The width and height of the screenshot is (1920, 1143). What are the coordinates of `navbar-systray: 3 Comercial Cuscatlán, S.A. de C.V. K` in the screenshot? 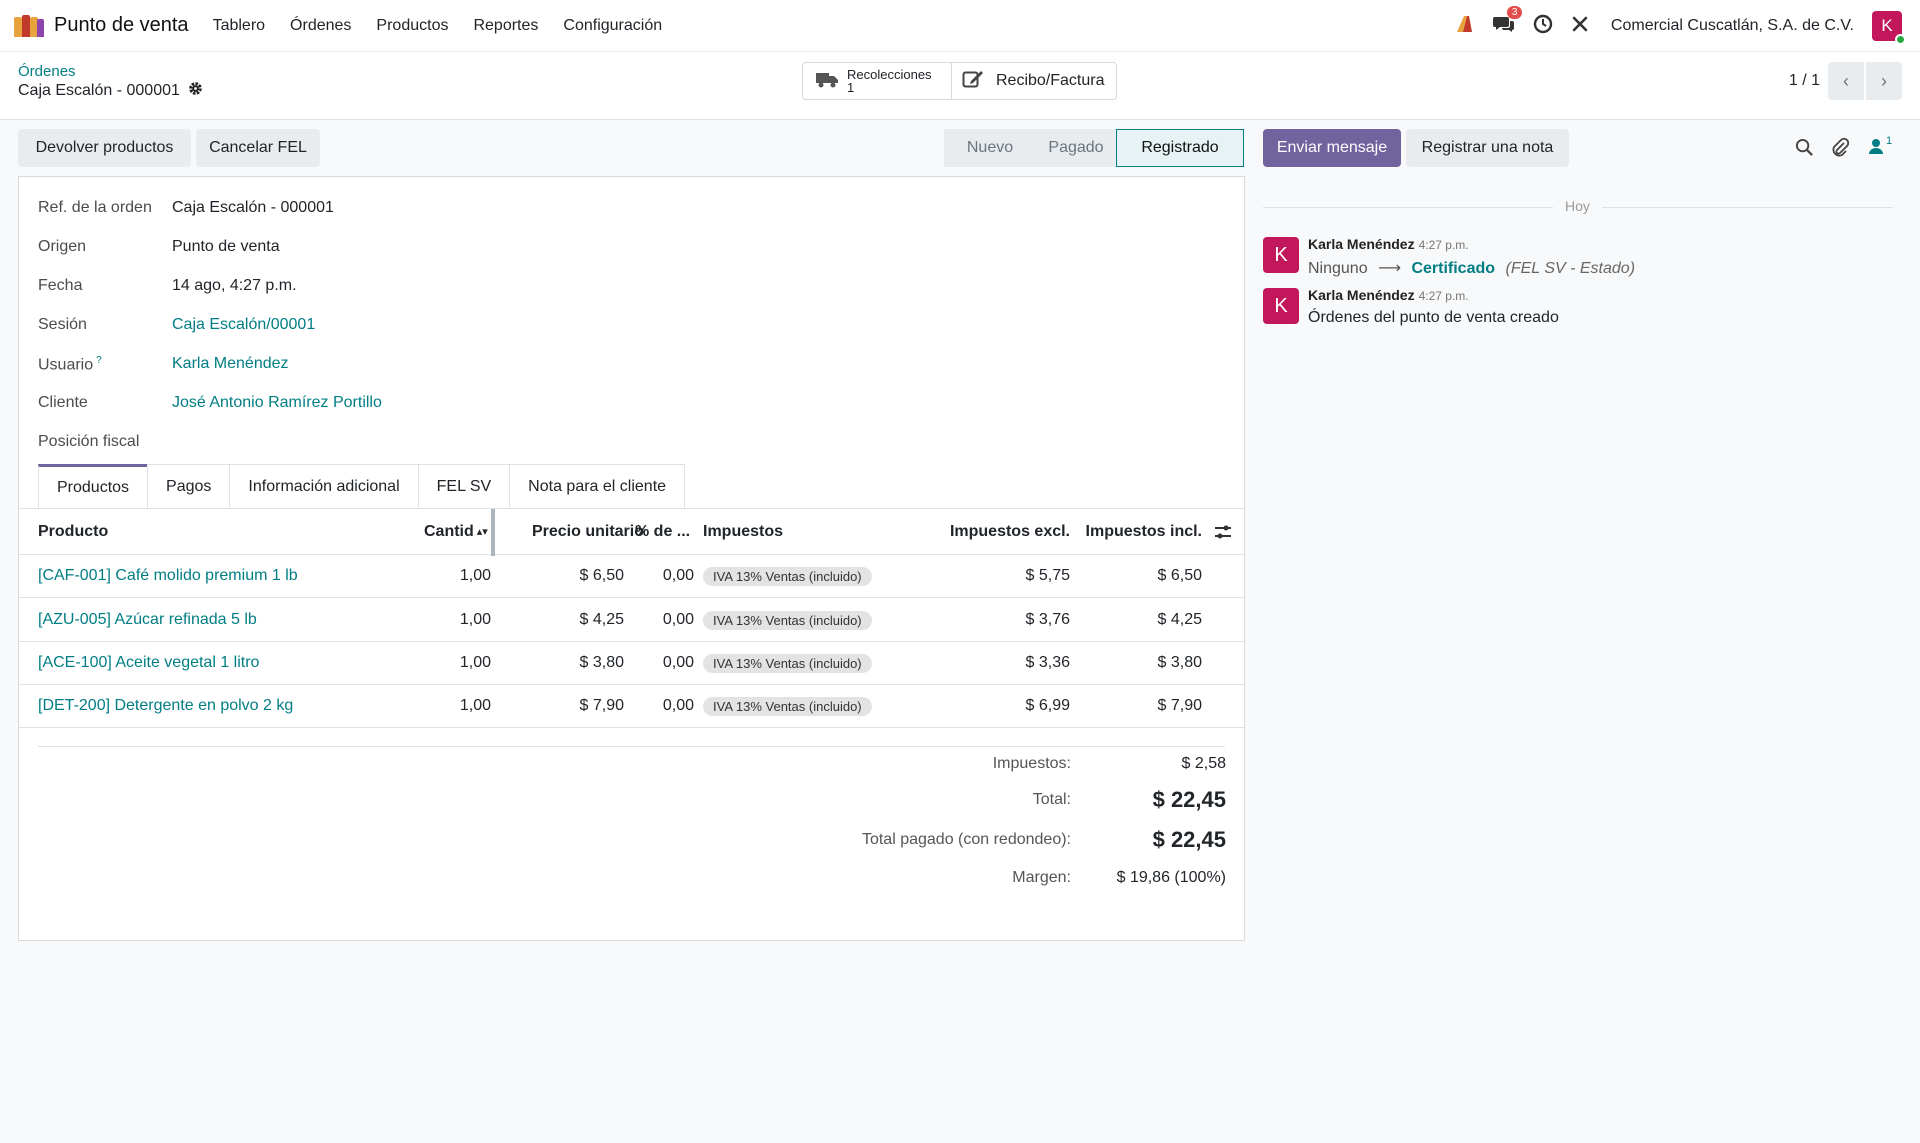 It's located at (1671, 26).